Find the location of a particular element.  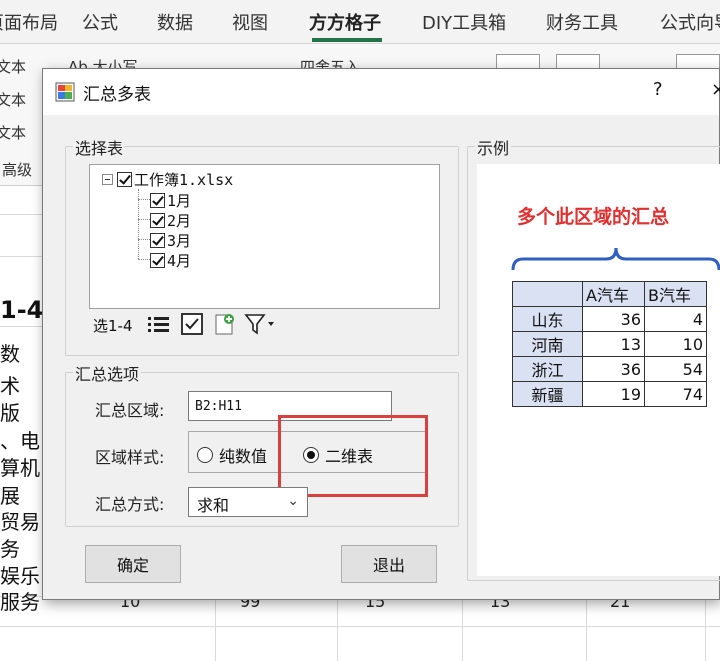

ok-button: 确定 is located at coordinates (133, 564).